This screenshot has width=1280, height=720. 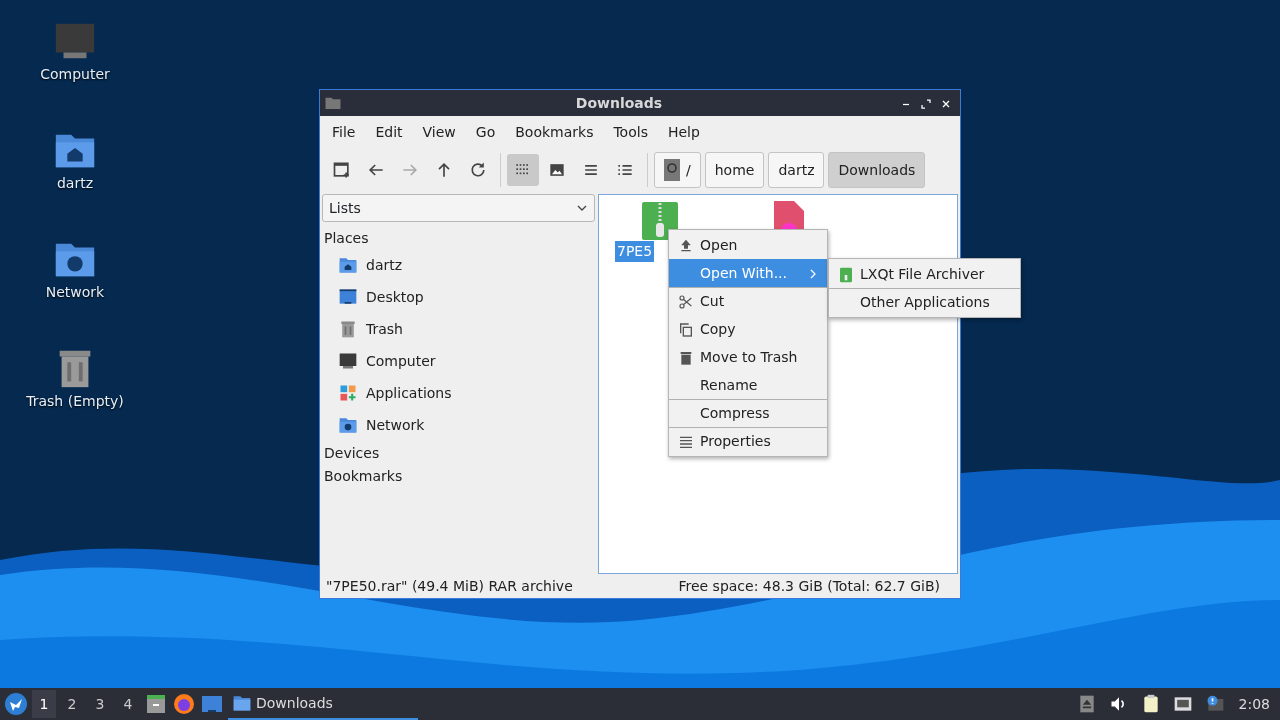 I want to click on sidebar-section-header: Devices, so click(x=458, y=452).